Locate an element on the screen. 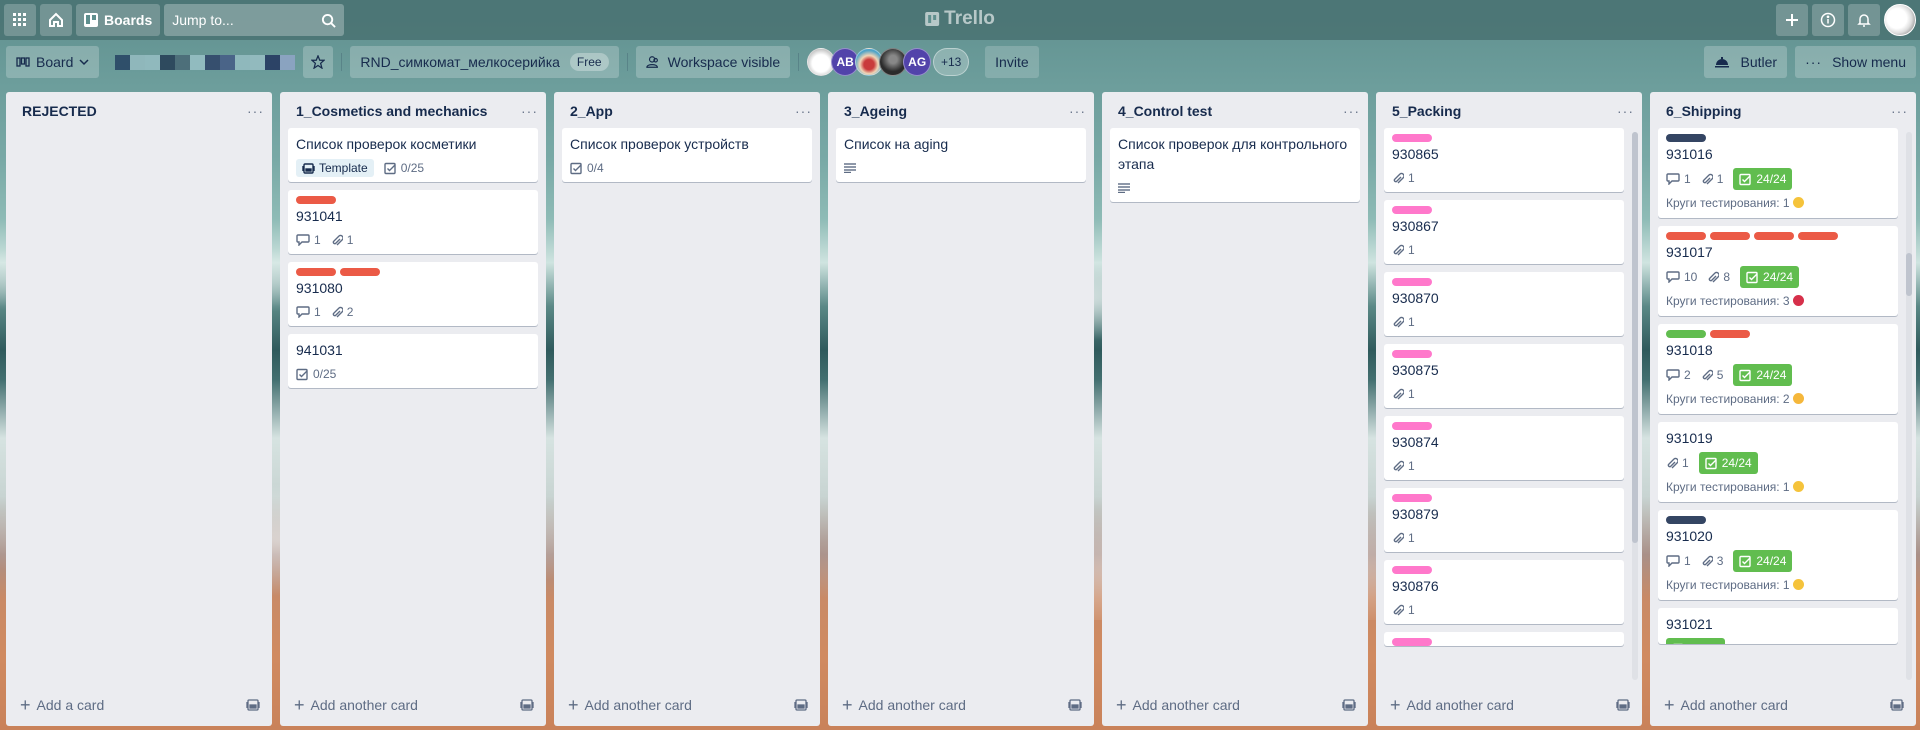  checklist-complete-badge: 24/24 is located at coordinates (1696, 641).